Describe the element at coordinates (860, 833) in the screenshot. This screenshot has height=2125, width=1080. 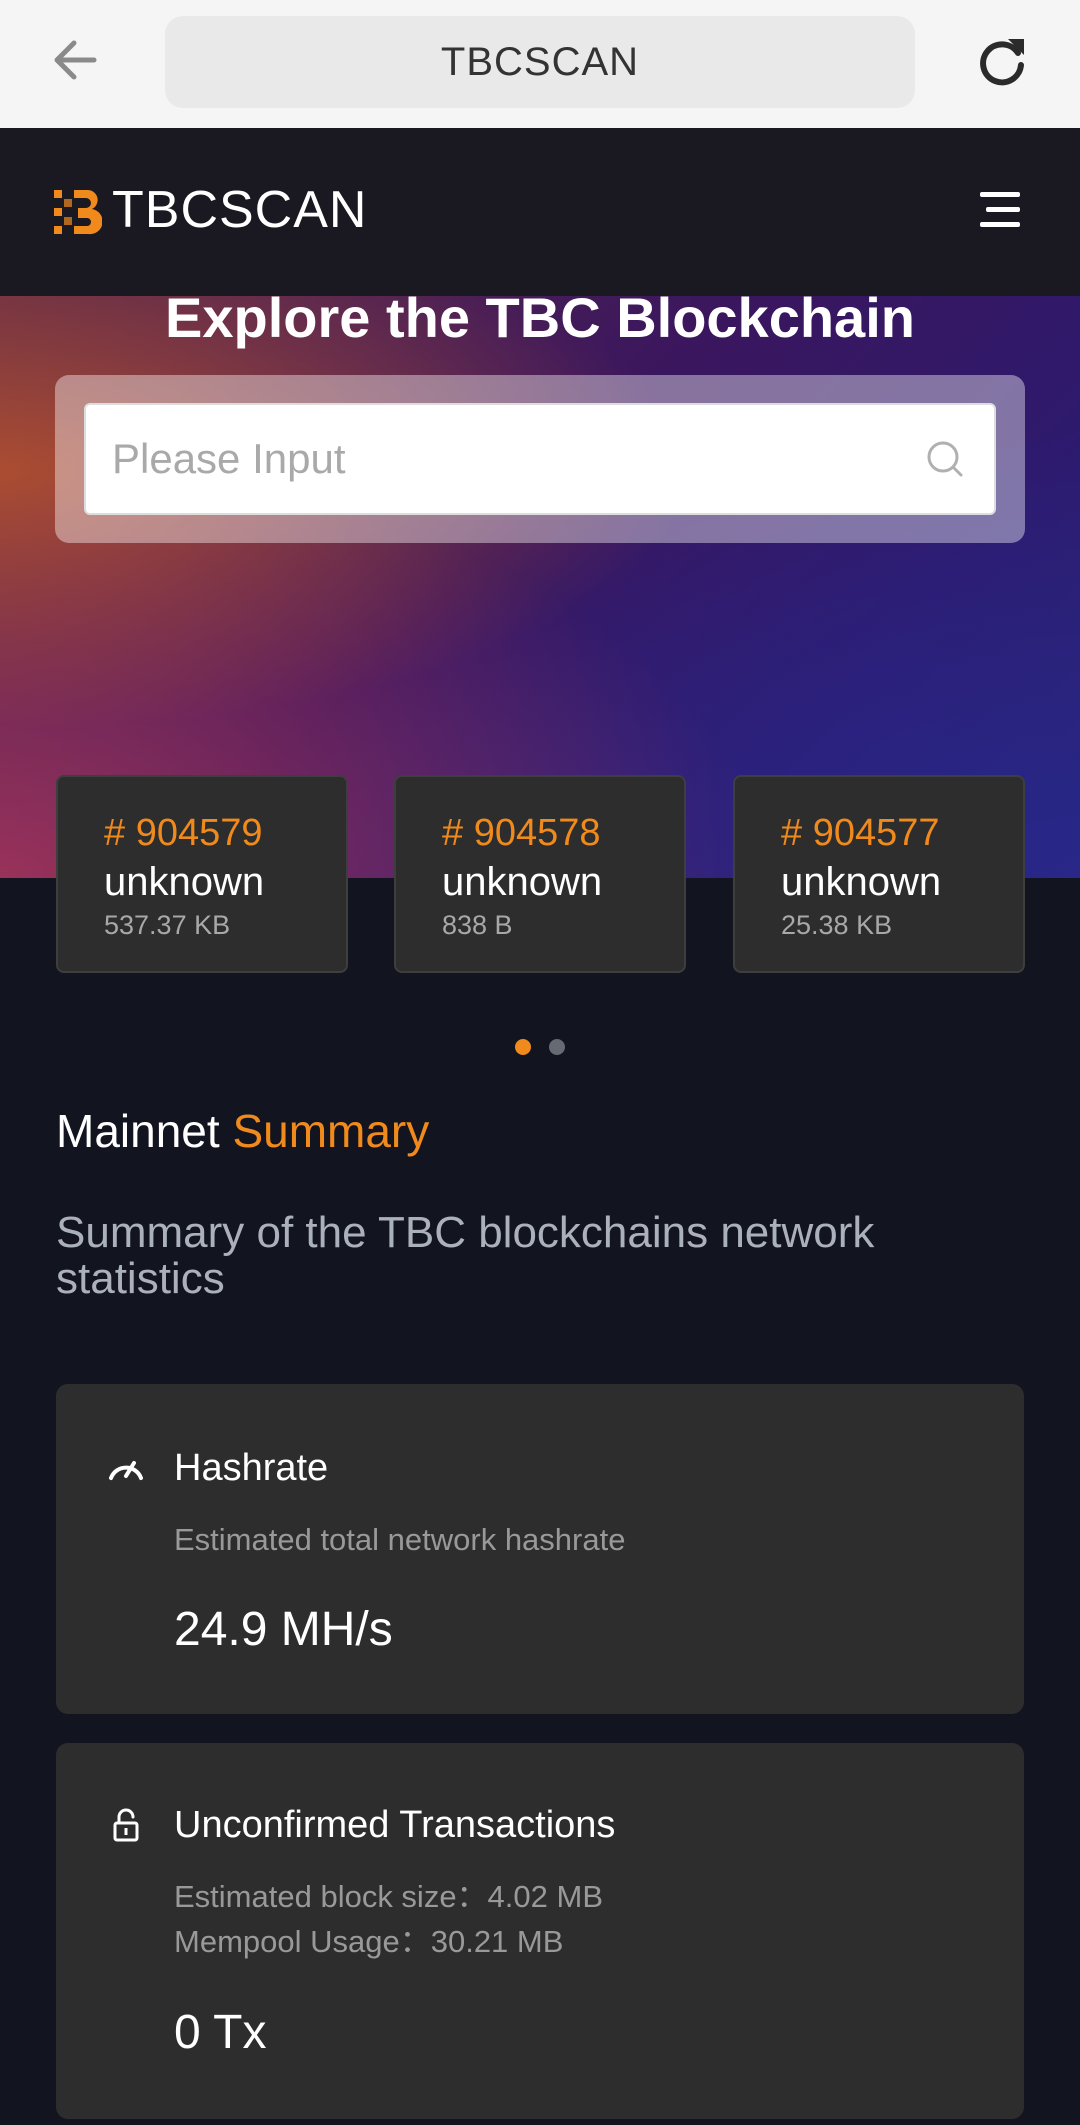
I see `block-number: # 904577` at that location.